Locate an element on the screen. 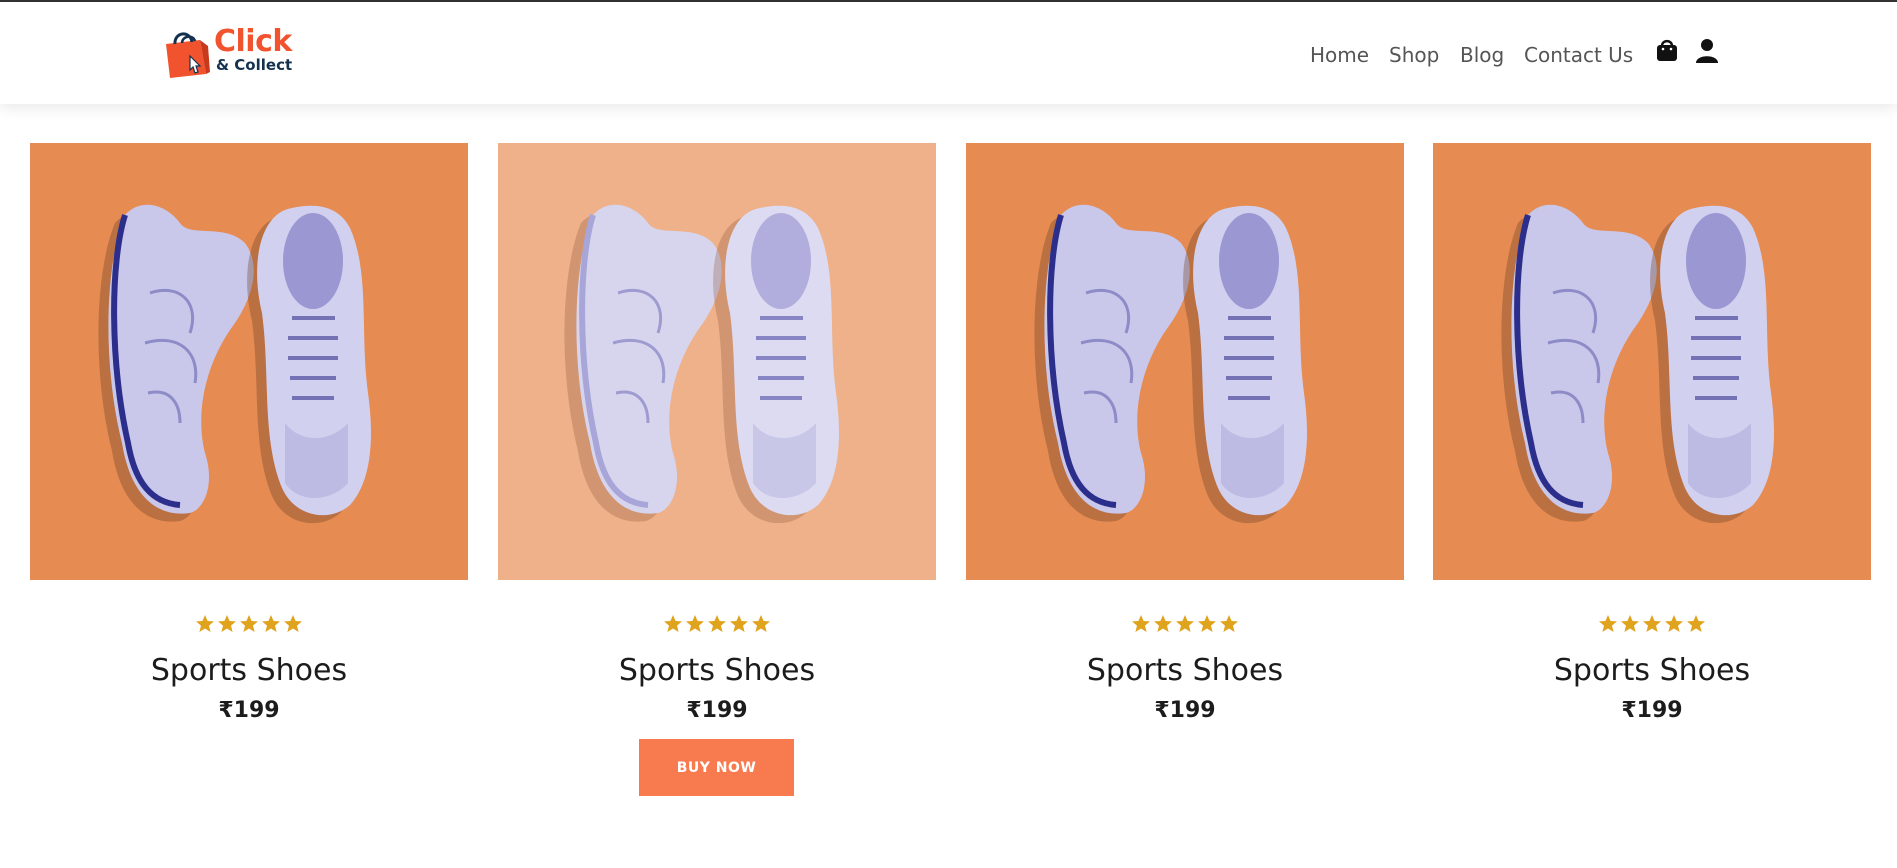 The width and height of the screenshot is (1897, 868). nav-link-shop: Shop is located at coordinates (1414, 55).